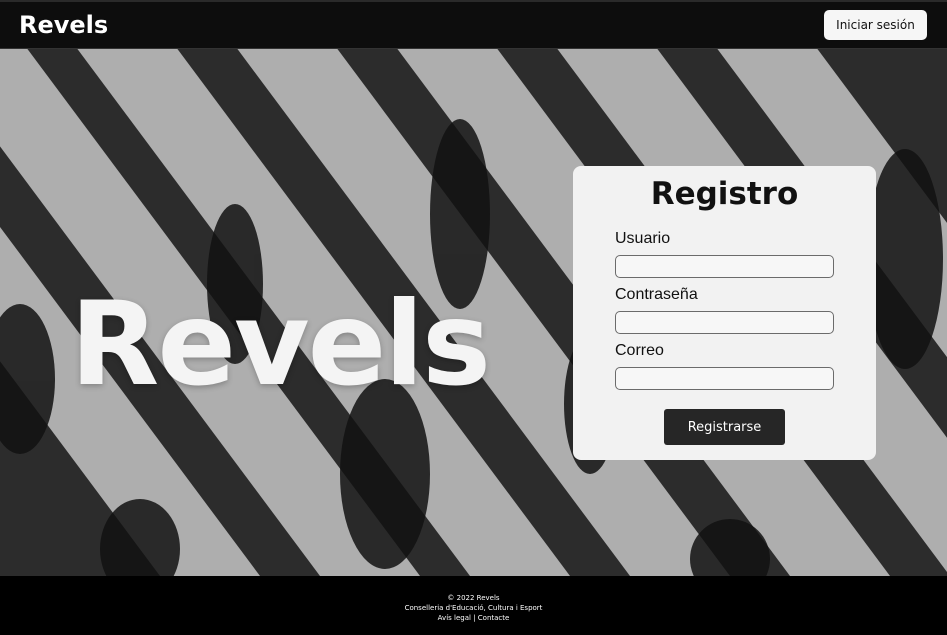  What do you see at coordinates (473, 24) in the screenshot?
I see `top-navbar: Revels Iniciar sesión` at bounding box center [473, 24].